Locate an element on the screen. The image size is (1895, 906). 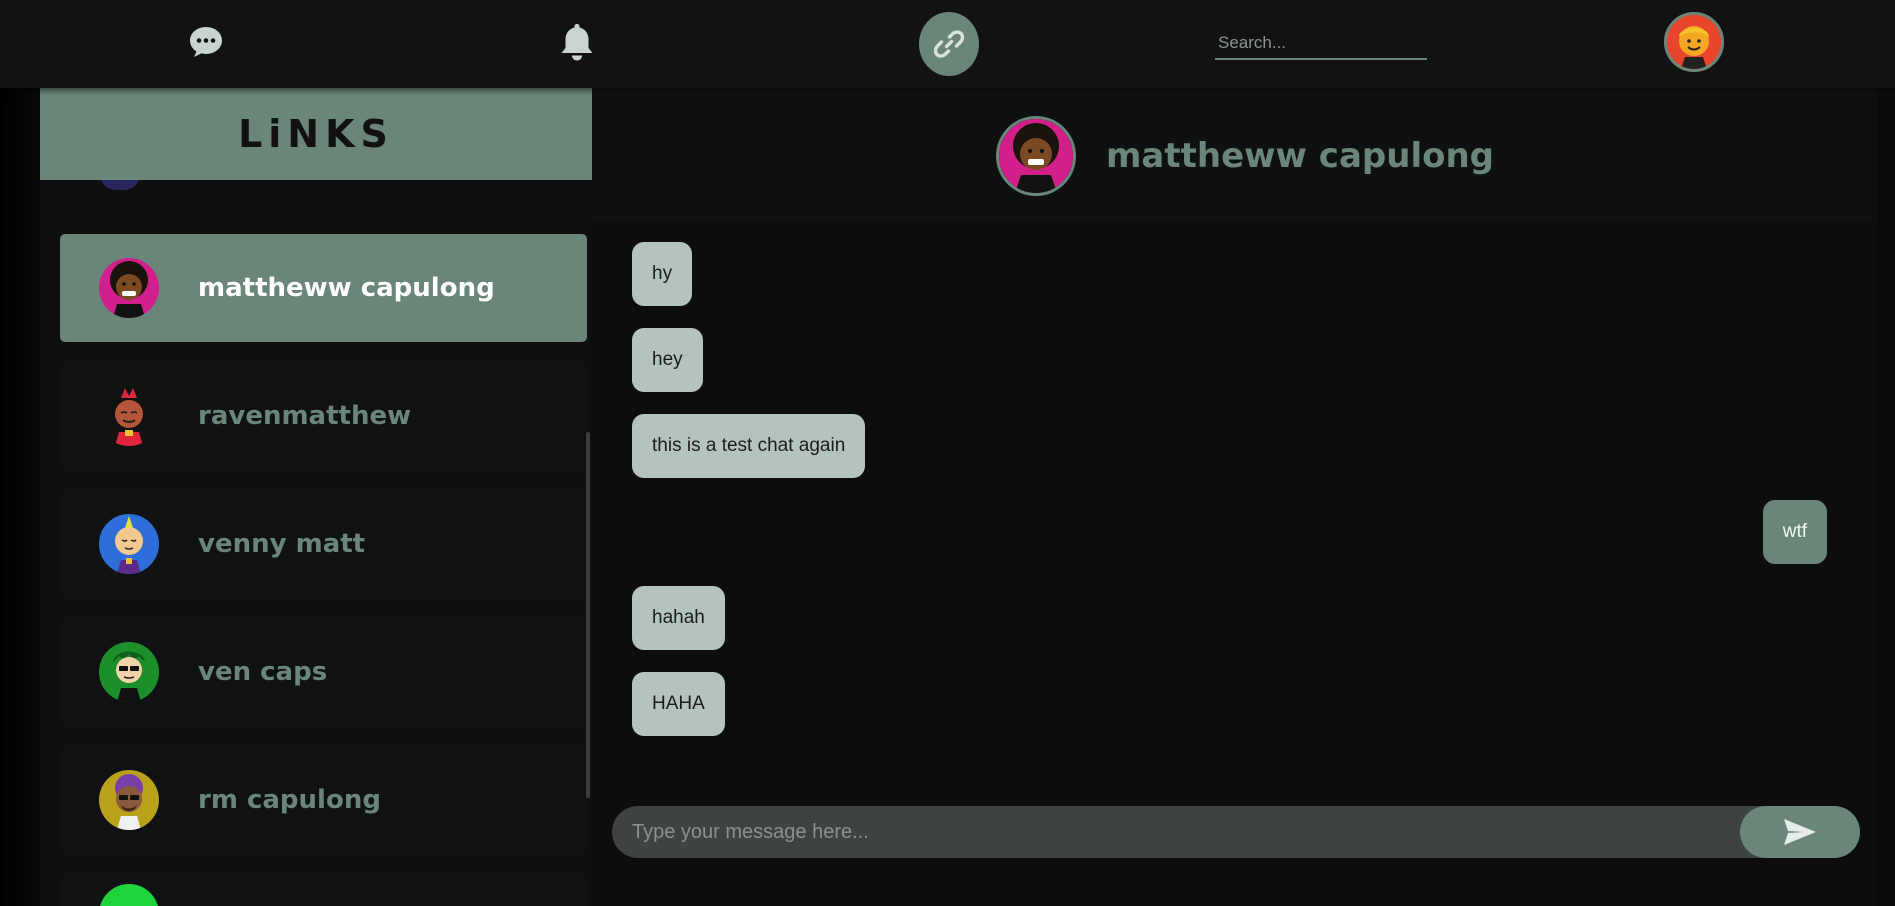
chat-partner-avatar is located at coordinates (1036, 156).